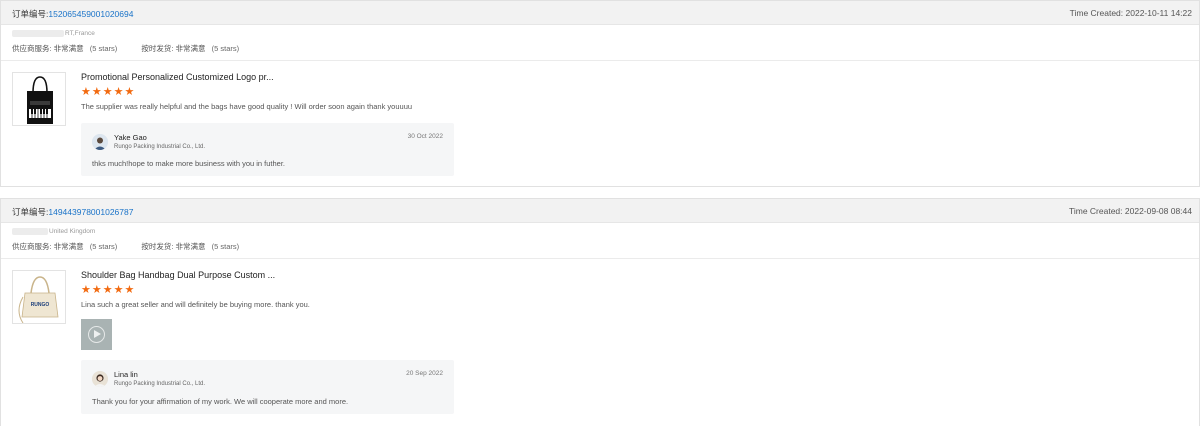  What do you see at coordinates (425, 136) in the screenshot?
I see `reply-date: 30 Oct 2022` at bounding box center [425, 136].